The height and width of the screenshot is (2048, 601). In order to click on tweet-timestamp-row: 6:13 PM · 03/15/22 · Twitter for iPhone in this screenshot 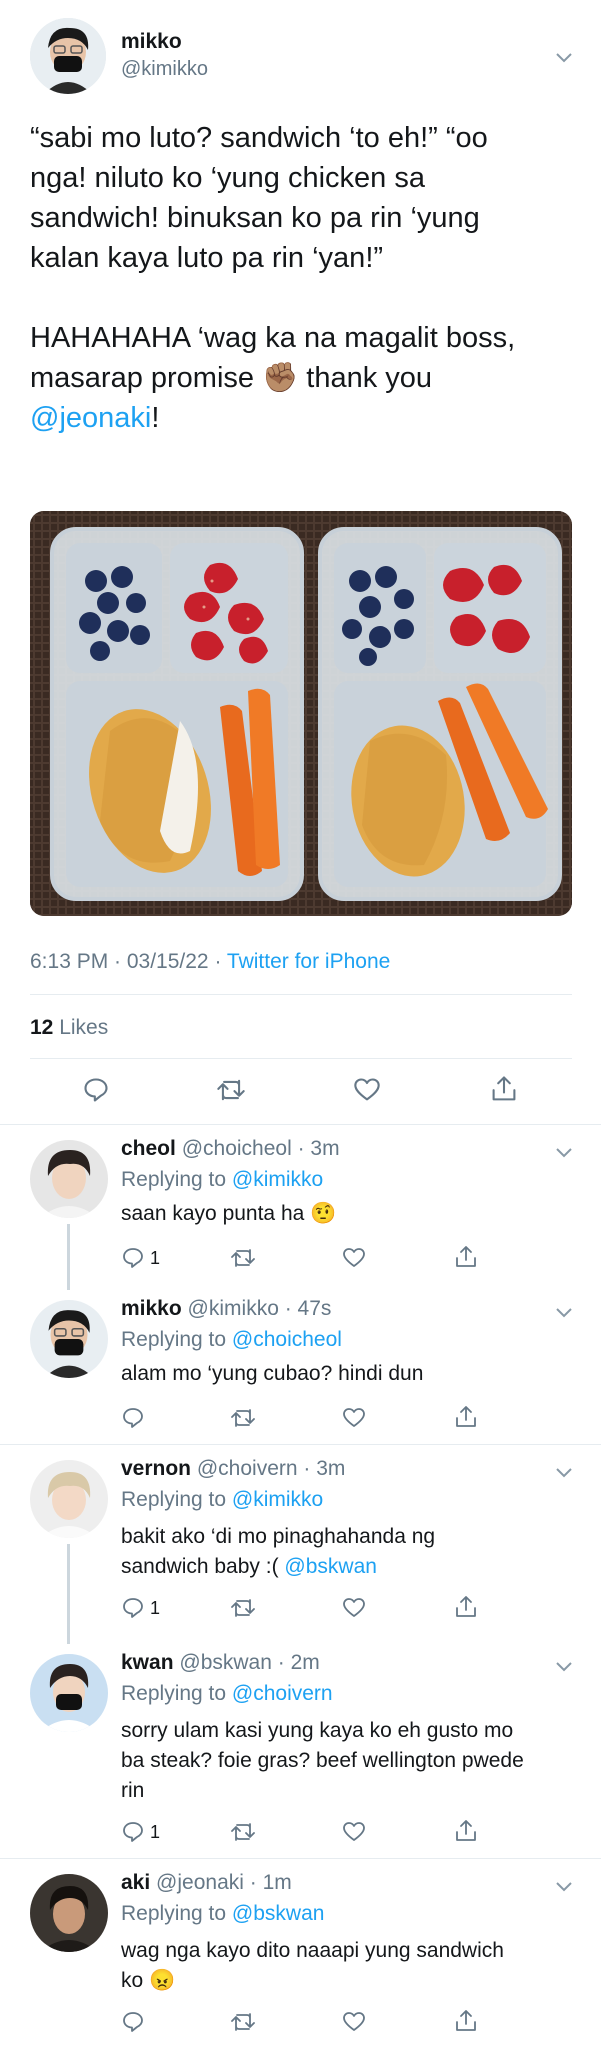, I will do `click(210, 962)`.